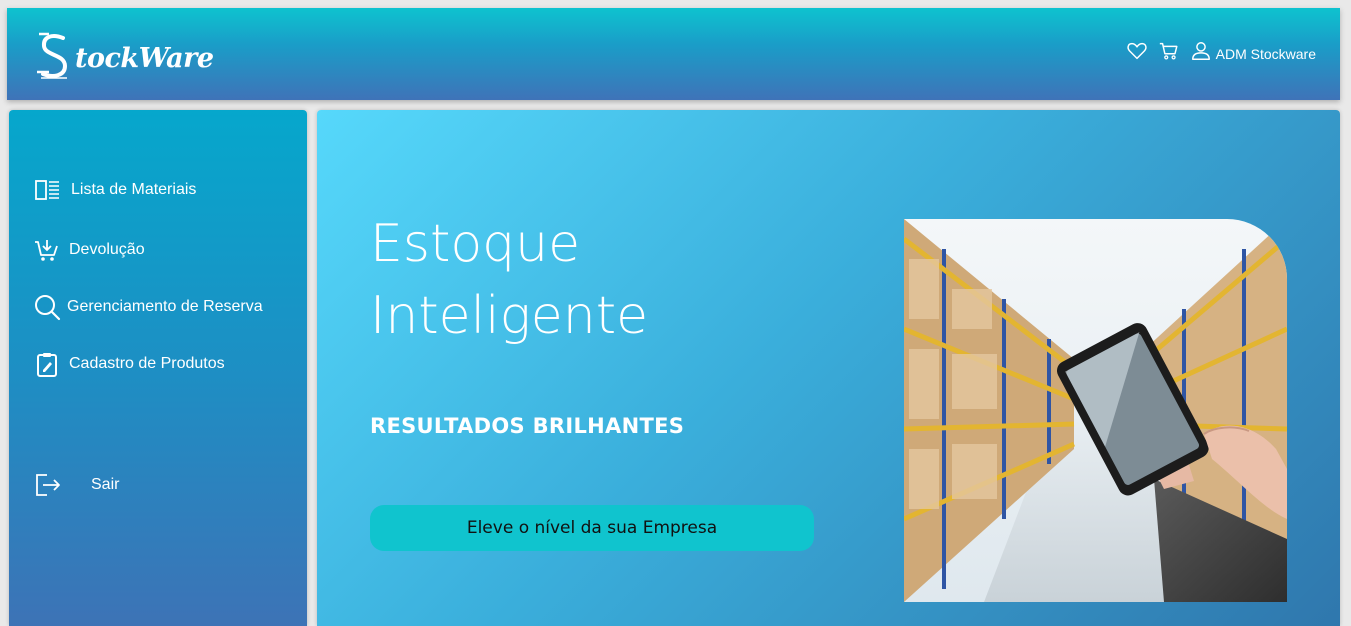 The height and width of the screenshot is (626, 1351). What do you see at coordinates (76, 485) in the screenshot?
I see `logout-button: Sair` at bounding box center [76, 485].